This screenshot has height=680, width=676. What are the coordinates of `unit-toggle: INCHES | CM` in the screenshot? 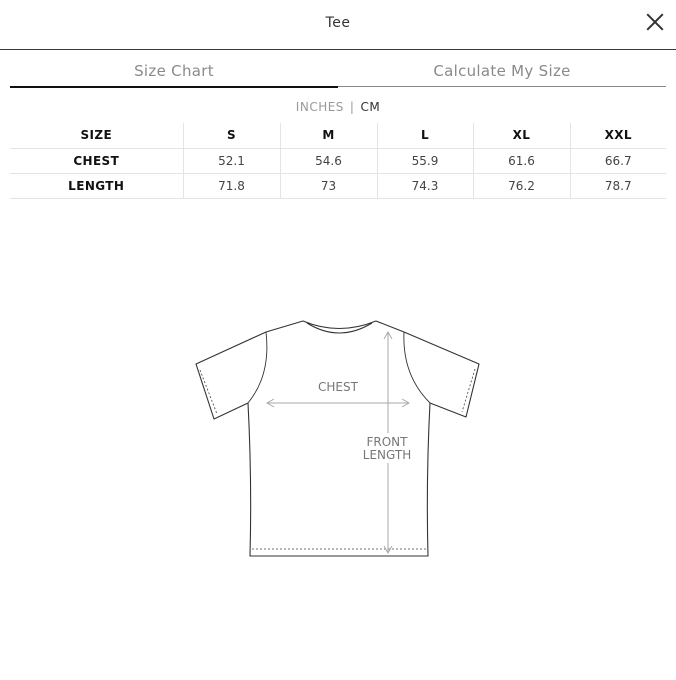 It's located at (338, 107).